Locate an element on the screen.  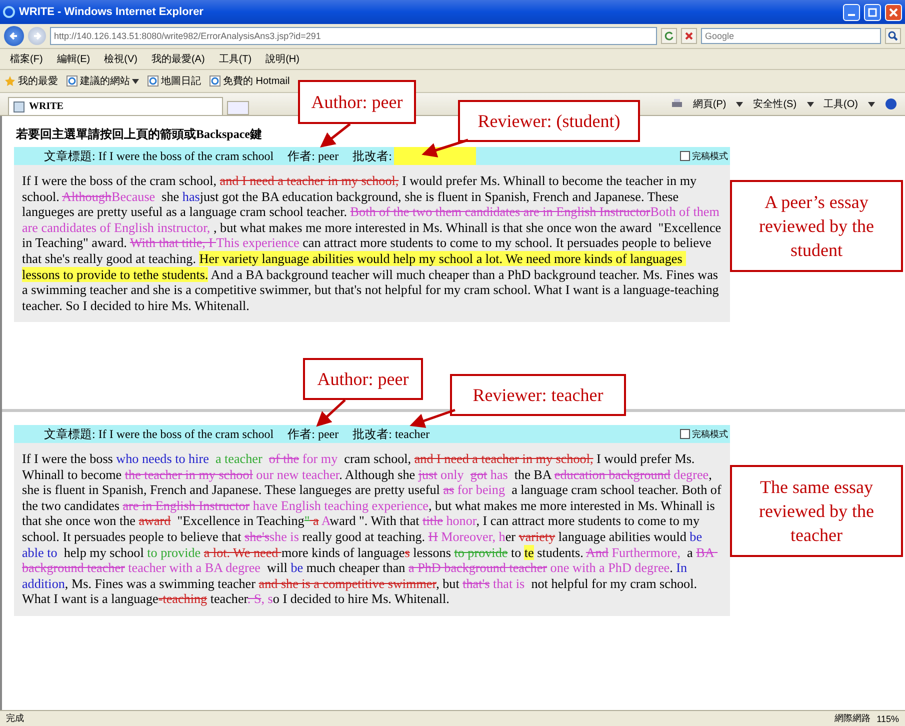
menu-item: 我的最愛(A) is located at coordinates (178, 59).